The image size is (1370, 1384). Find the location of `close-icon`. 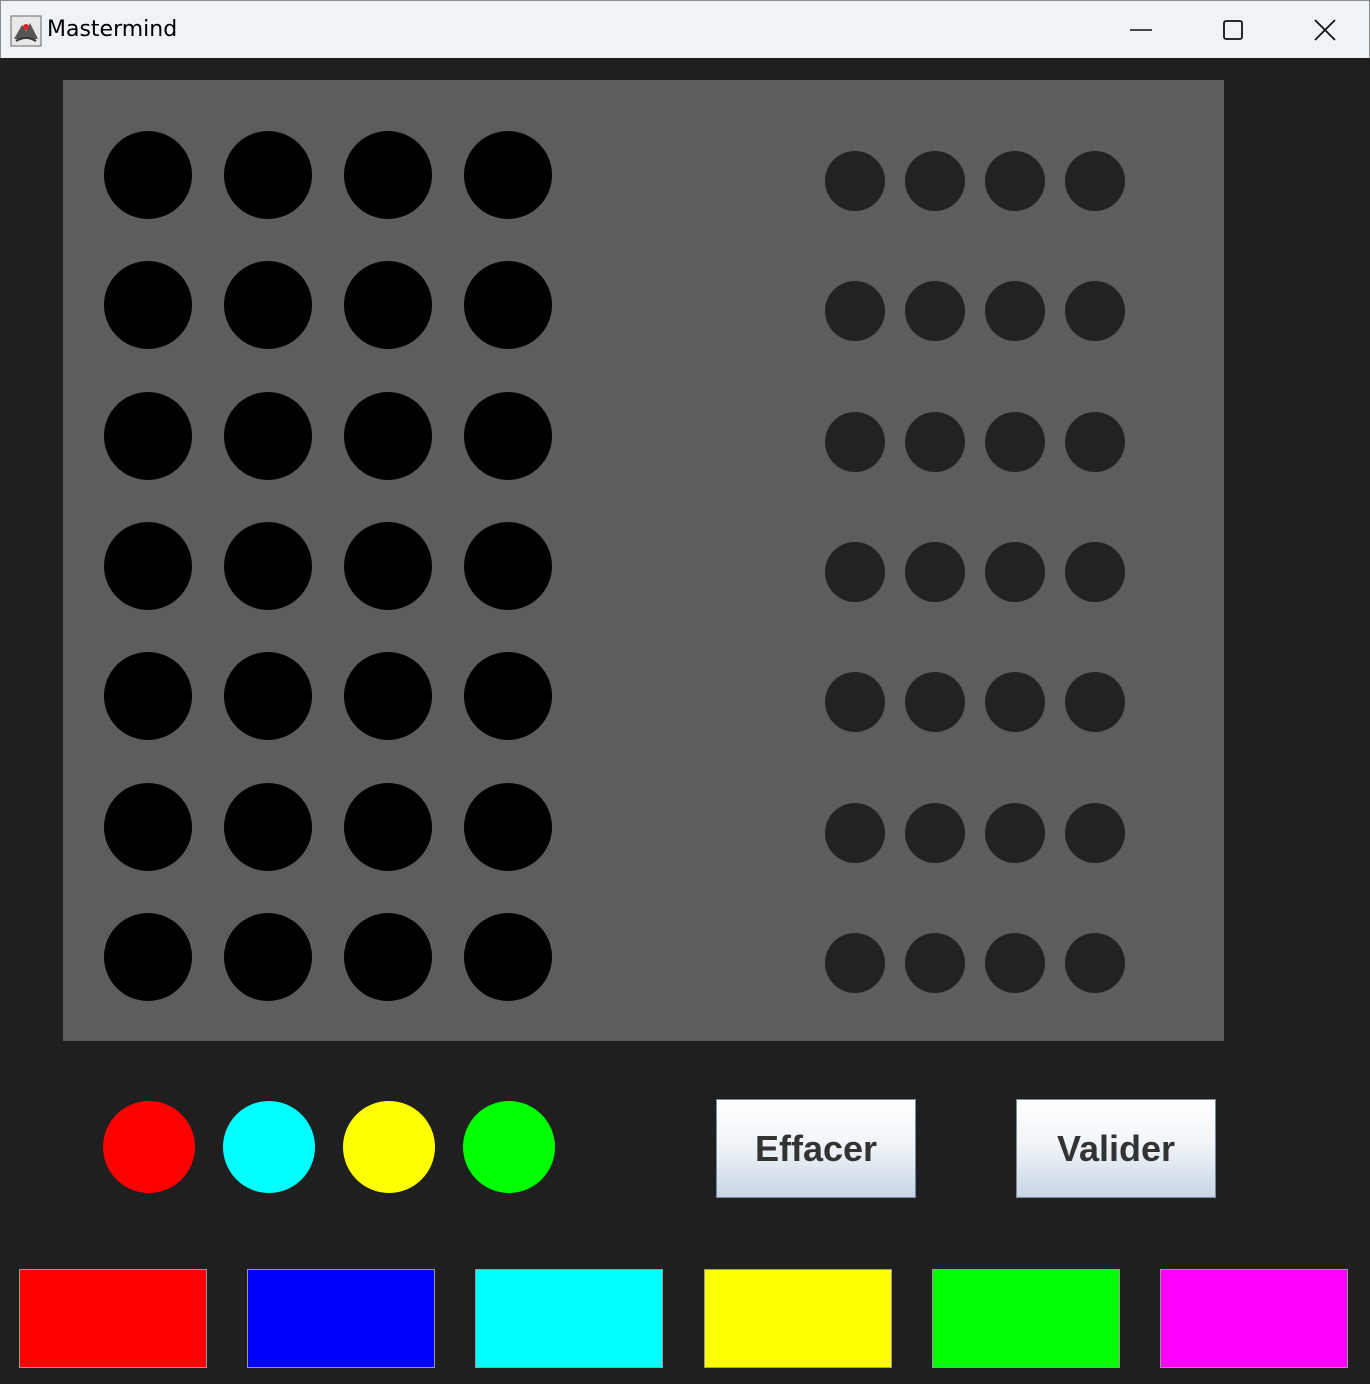

close-icon is located at coordinates (1325, 30).